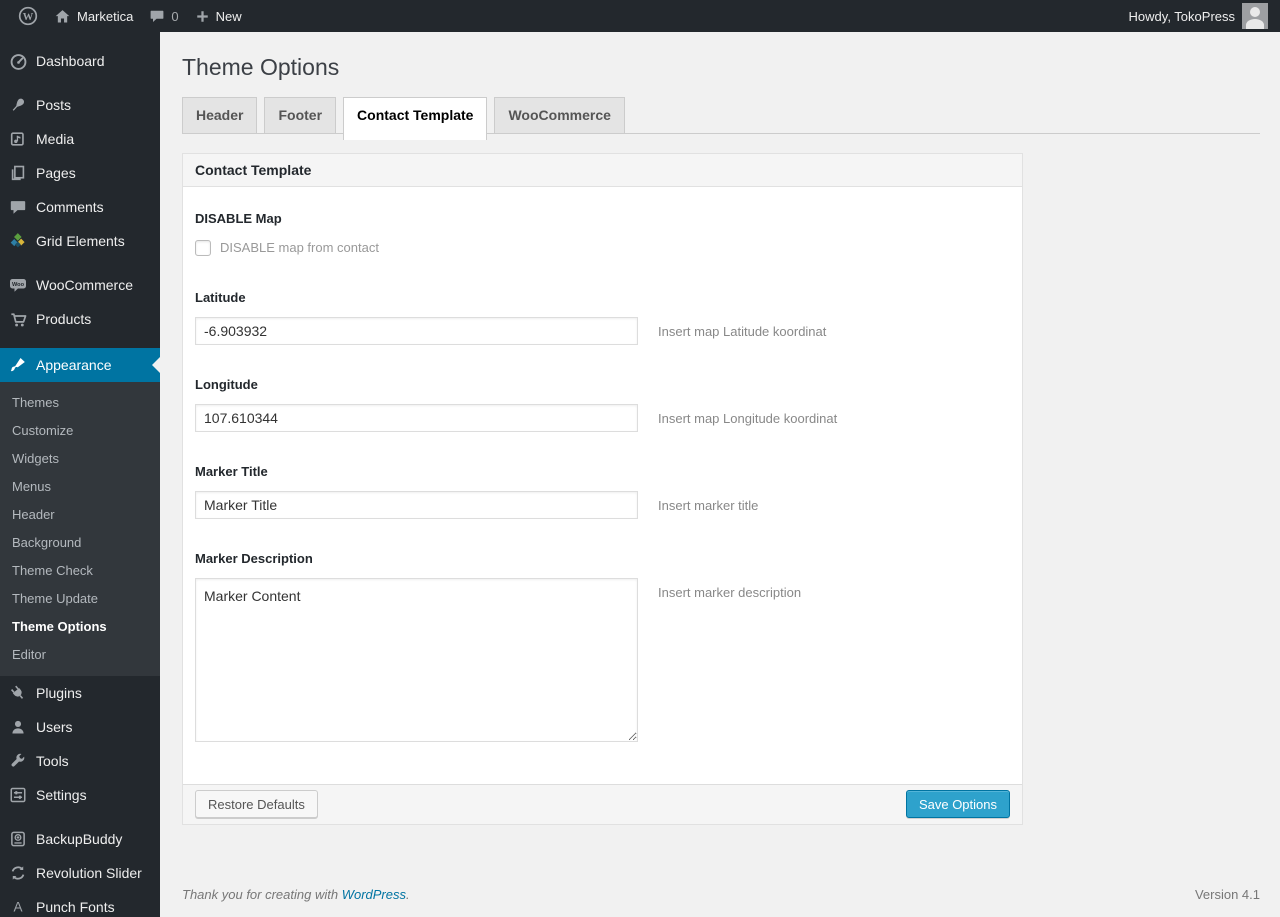 This screenshot has height=917, width=1280. What do you see at coordinates (18, 795) in the screenshot?
I see `settings-icon` at bounding box center [18, 795].